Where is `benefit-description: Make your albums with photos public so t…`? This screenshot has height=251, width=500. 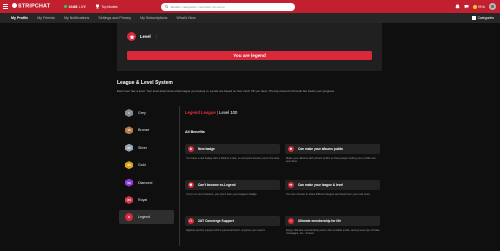 benefit-description: Make your albums with photos public so t… is located at coordinates (331, 160).